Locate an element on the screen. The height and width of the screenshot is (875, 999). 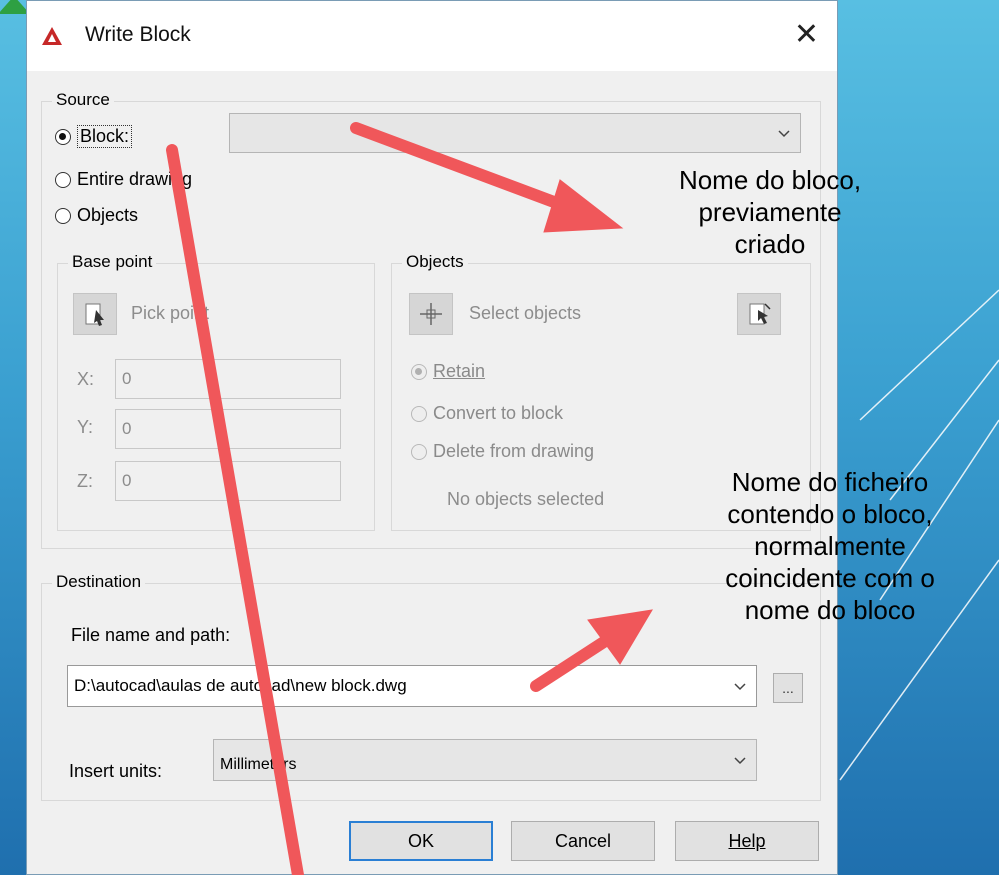
source-legend: Source is located at coordinates (83, 100).